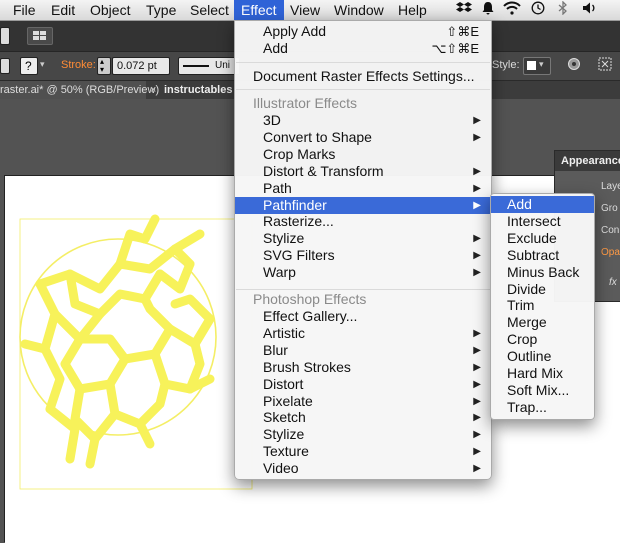 This screenshot has height=543, width=620. What do you see at coordinates (363, 48) in the screenshot?
I see `menu-item-last-effect: Add ⌥⇧⌘E` at bounding box center [363, 48].